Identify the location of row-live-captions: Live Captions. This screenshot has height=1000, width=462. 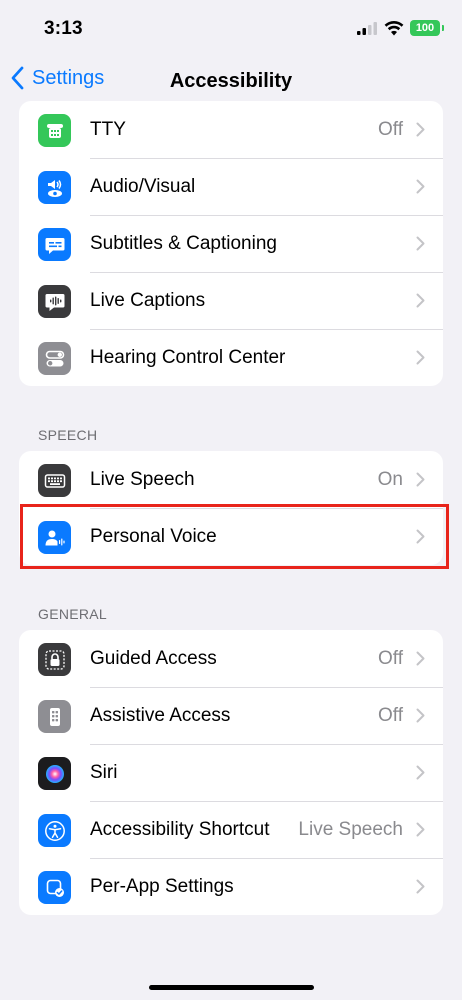
(231, 300).